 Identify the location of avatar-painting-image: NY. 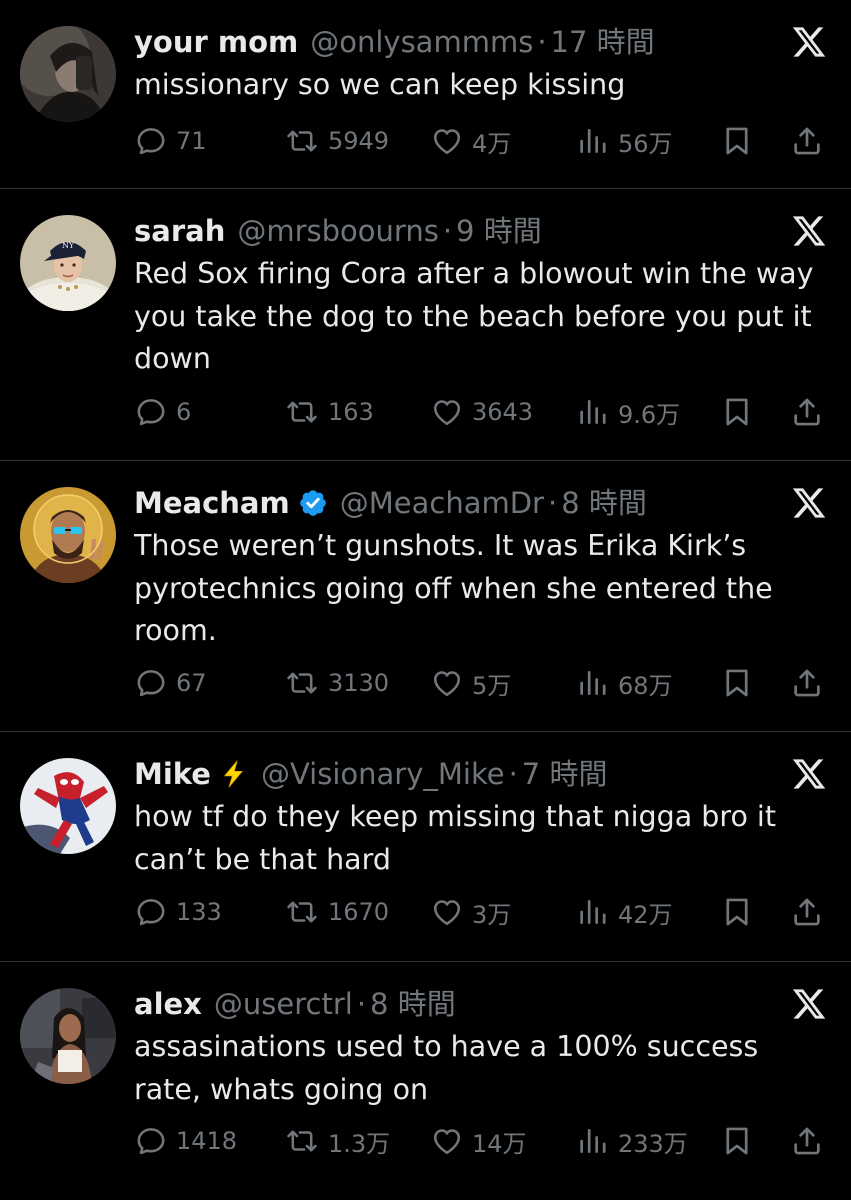
(68, 263).